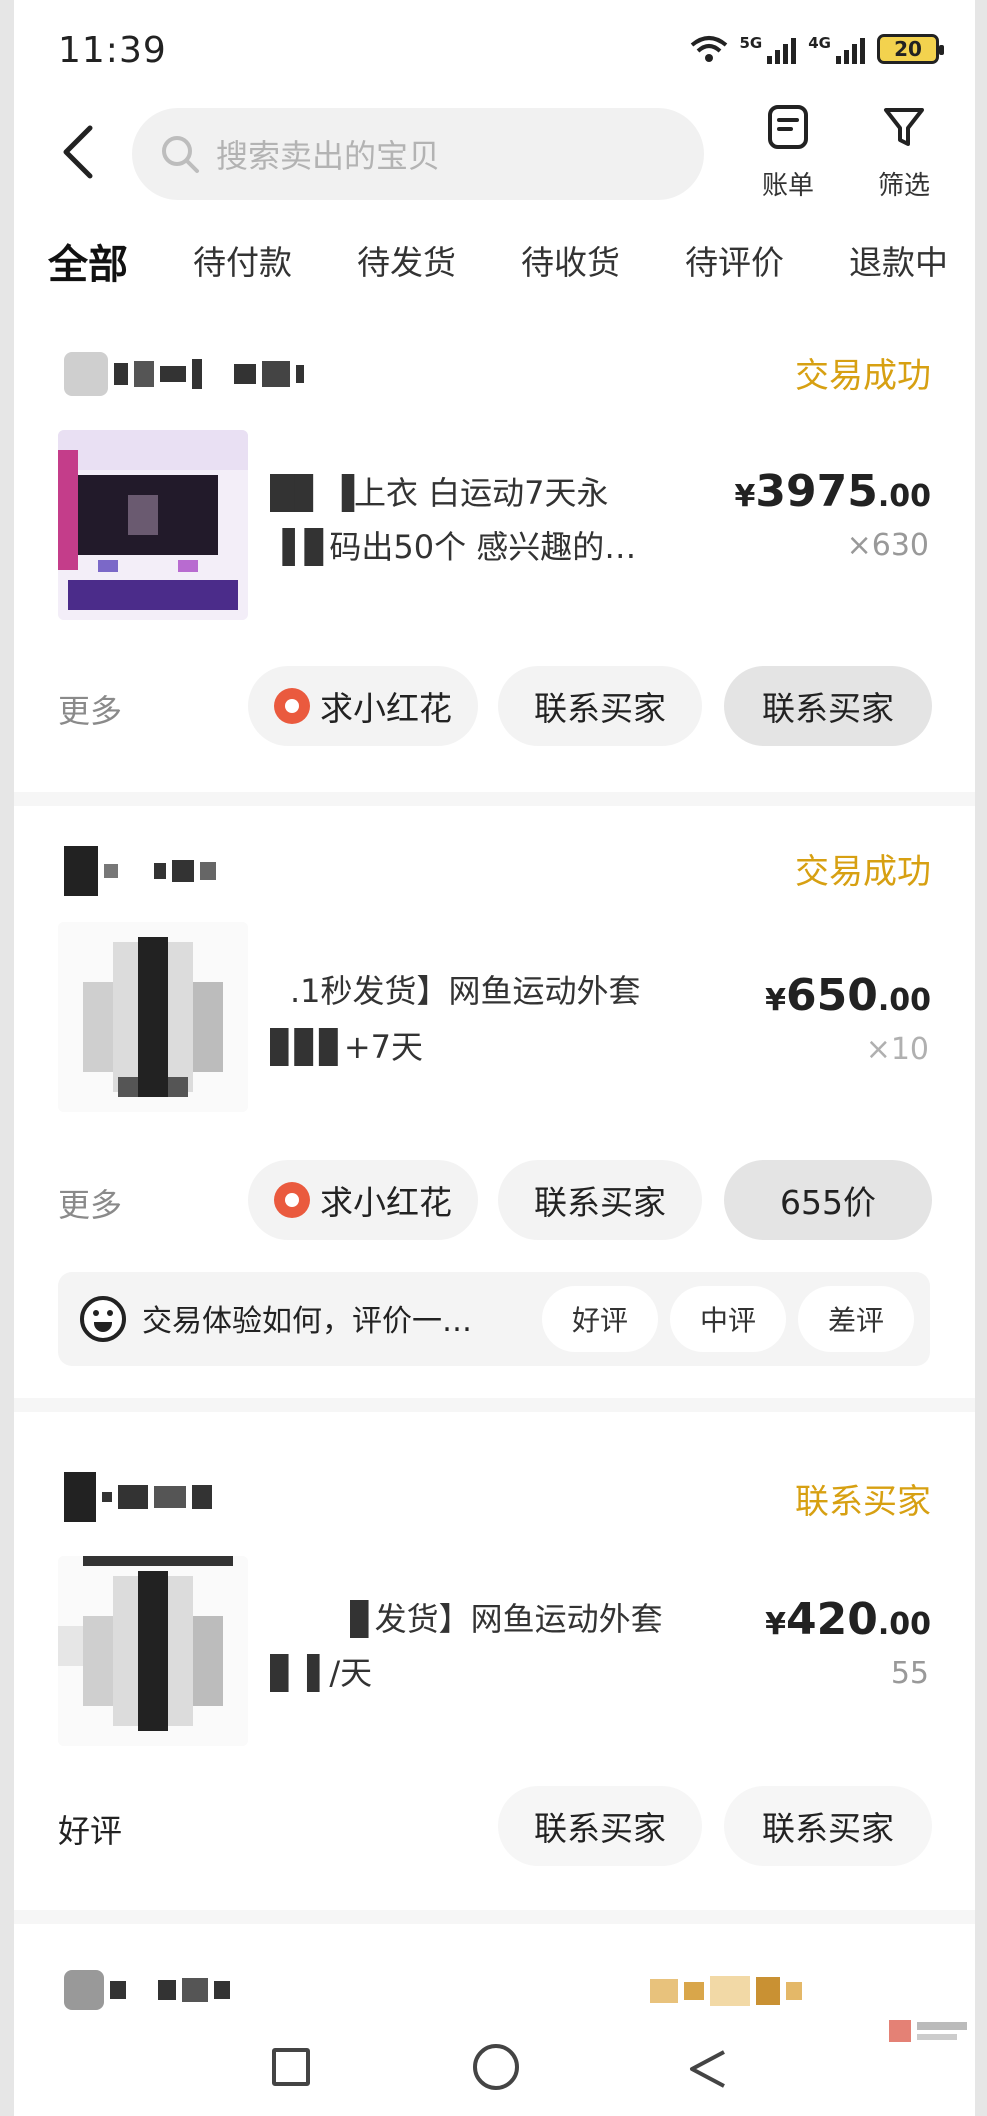 The width and height of the screenshot is (987, 2116). I want to click on filter-label: 筛选, so click(904, 186).